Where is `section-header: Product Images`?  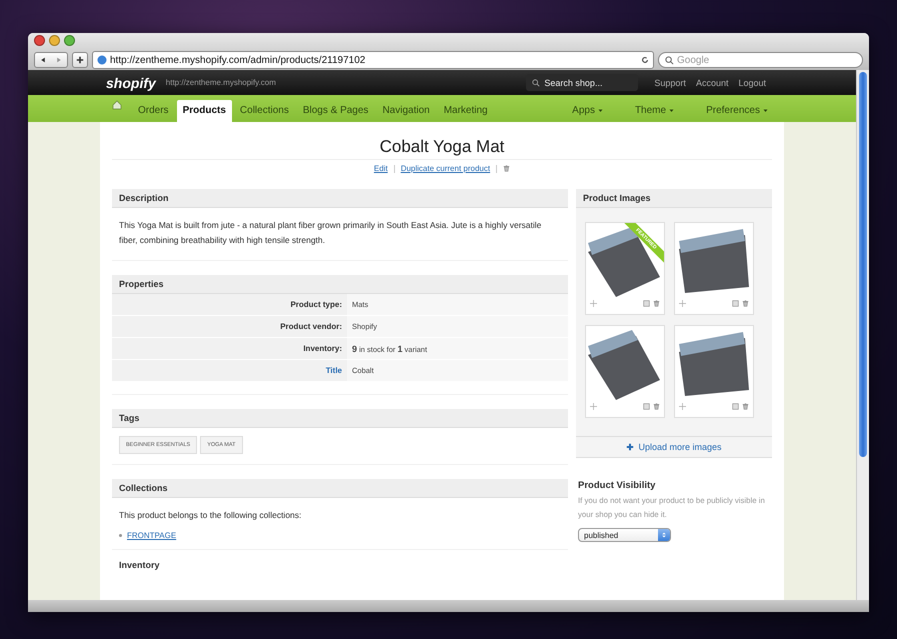
section-header: Product Images is located at coordinates (674, 198).